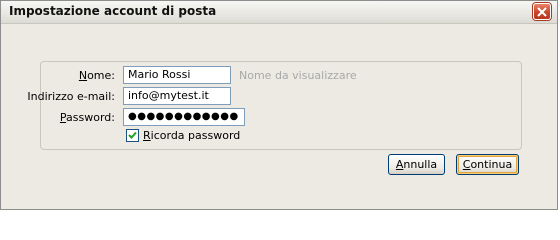  Describe the element at coordinates (71, 96) in the screenshot. I see `email-label: Indirizzo e-mail:` at that location.